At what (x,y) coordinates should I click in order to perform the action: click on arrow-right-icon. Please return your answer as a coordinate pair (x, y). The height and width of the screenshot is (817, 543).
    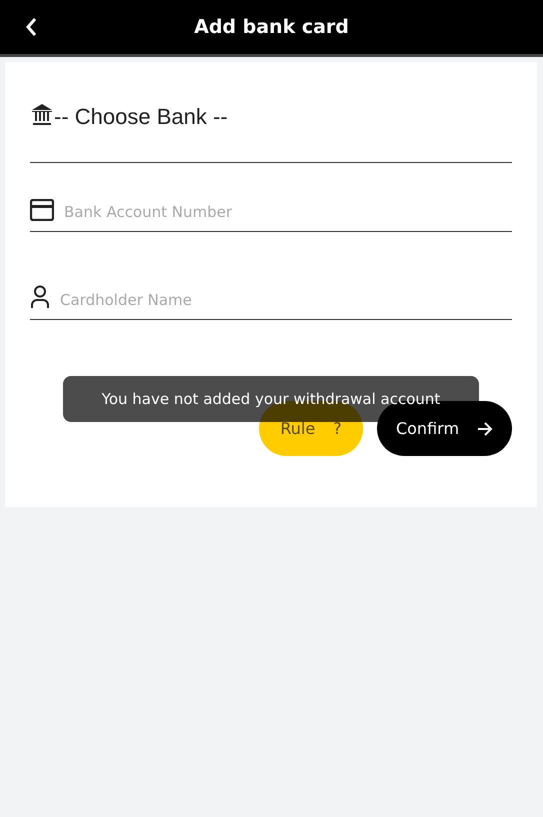
    Looking at the image, I should click on (485, 429).